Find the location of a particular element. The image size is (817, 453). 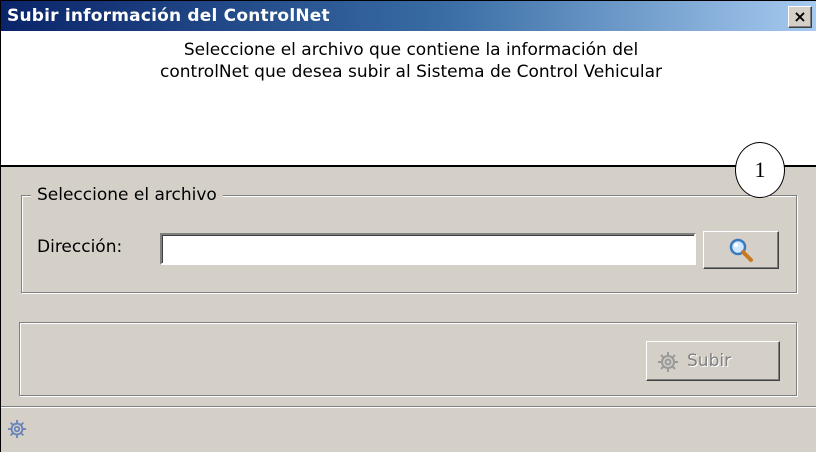

magnifier-icon is located at coordinates (741, 250).